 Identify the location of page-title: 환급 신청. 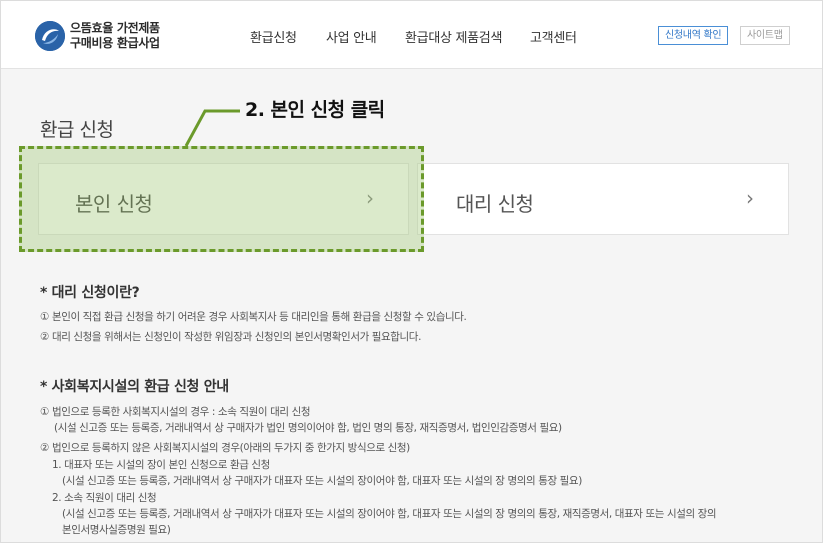
(77, 130).